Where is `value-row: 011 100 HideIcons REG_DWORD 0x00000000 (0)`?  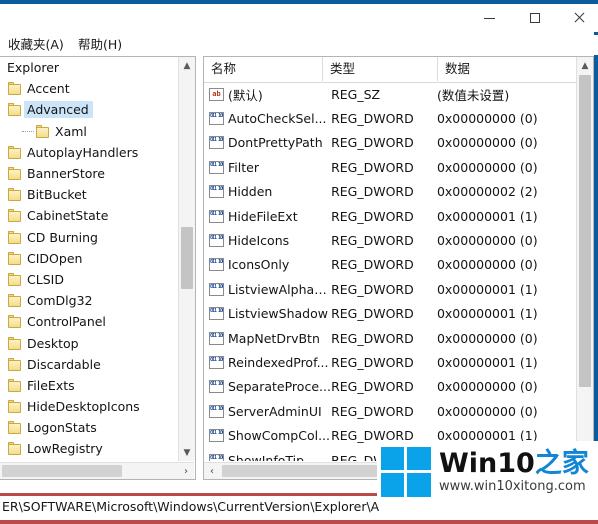 value-row: 011 100 HideIcons REG_DWORD 0x00000000 (0) is located at coordinates (389, 240).